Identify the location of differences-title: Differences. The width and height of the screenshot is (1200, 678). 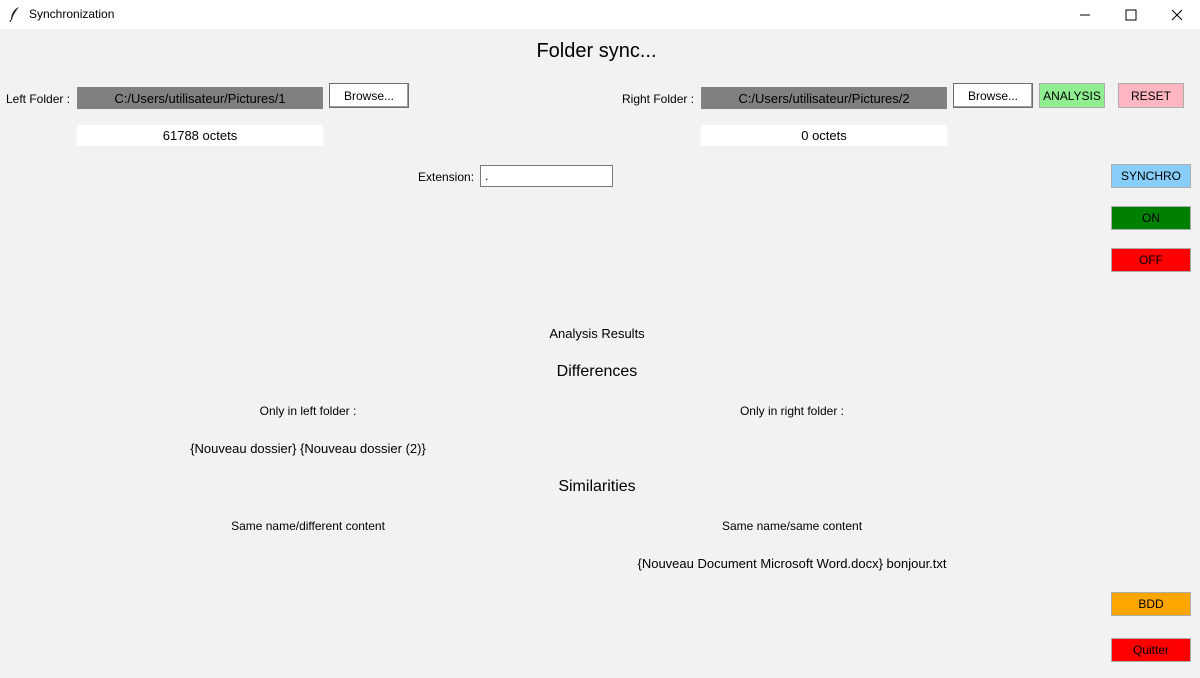
(597, 371).